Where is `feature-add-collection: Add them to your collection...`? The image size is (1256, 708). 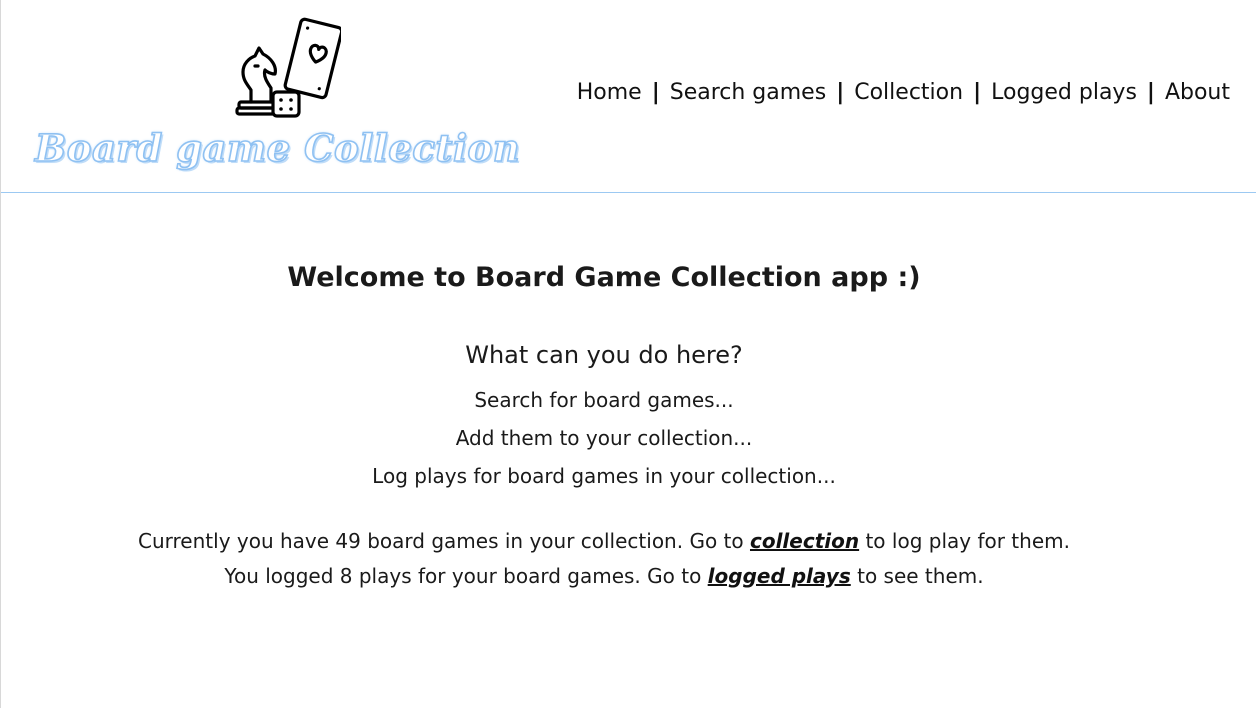
feature-add-collection: Add them to your collection... is located at coordinates (604, 438).